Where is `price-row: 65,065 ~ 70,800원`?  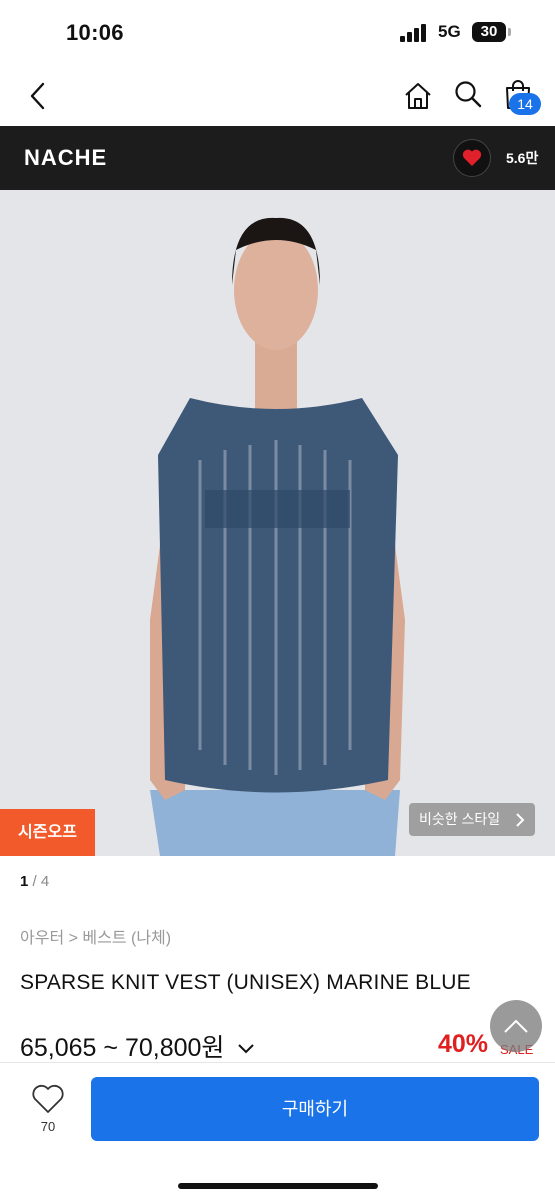 price-row: 65,065 ~ 70,800원 is located at coordinates (137, 1046).